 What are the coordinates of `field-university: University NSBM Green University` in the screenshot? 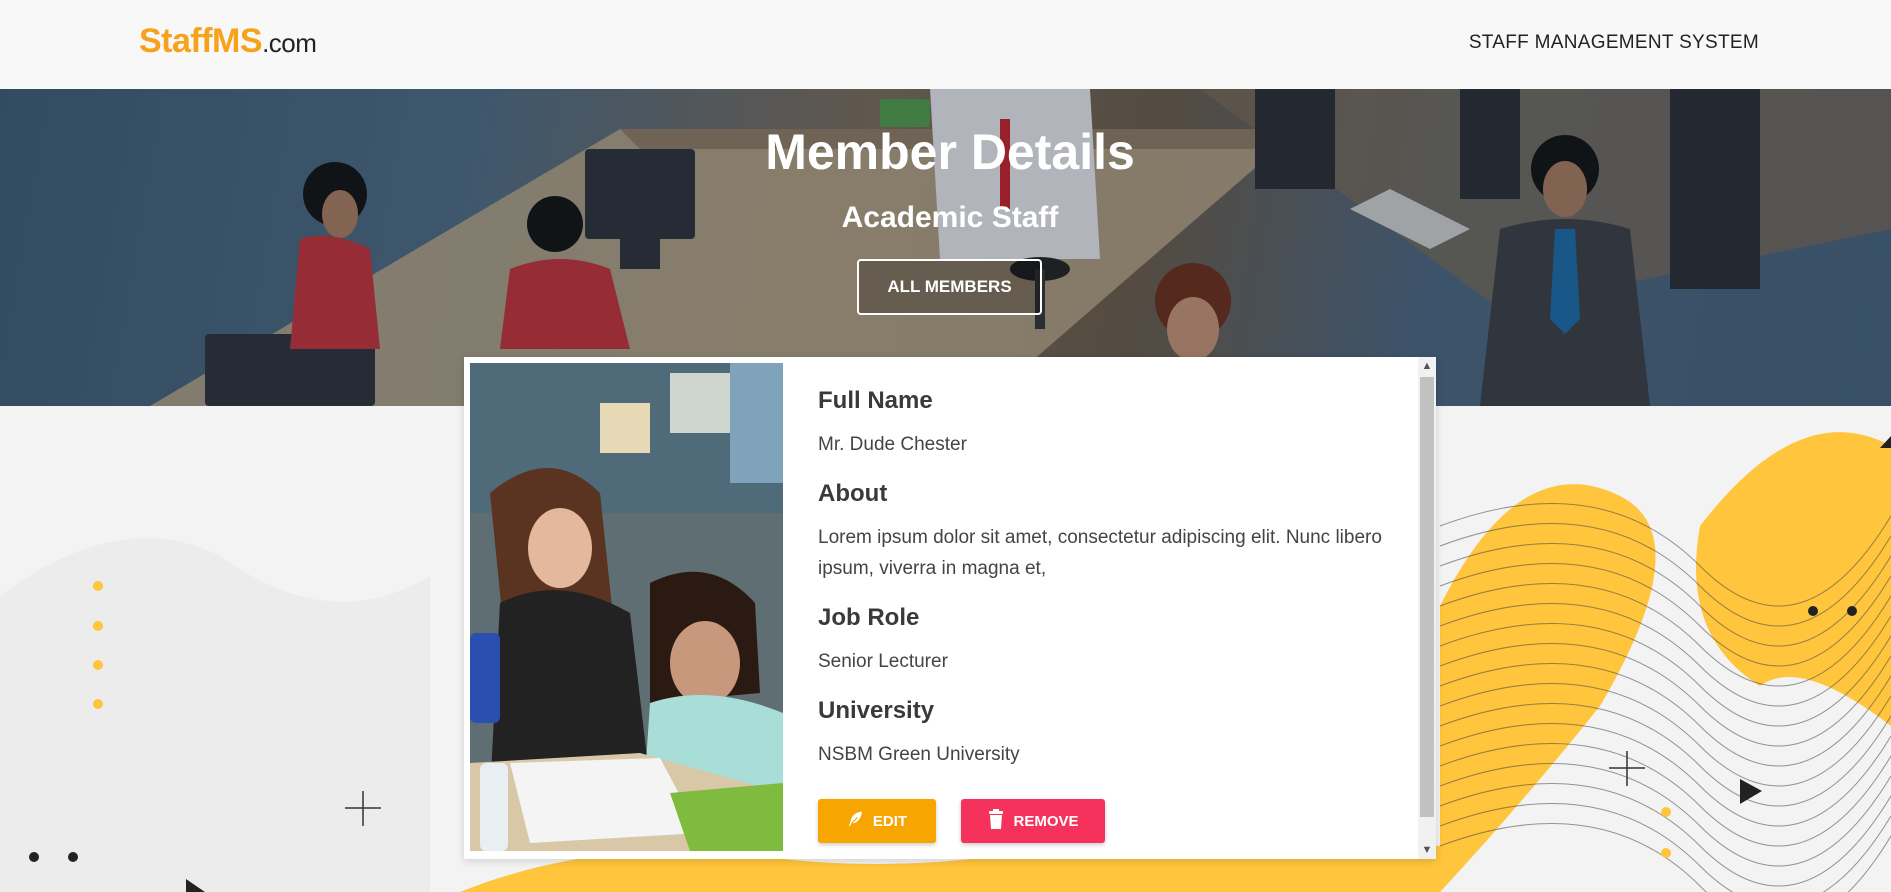 It's located at (1108, 733).